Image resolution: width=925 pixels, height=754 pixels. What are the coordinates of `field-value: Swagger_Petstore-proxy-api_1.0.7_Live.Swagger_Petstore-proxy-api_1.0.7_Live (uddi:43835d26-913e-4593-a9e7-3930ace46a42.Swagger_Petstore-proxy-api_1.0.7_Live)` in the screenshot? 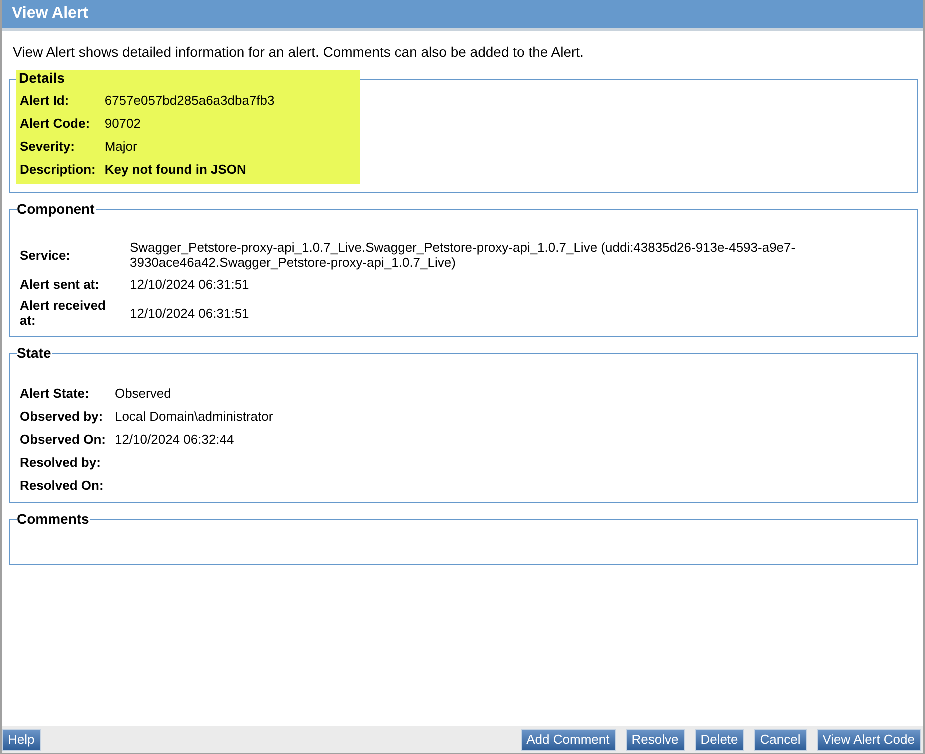 It's located at (463, 255).